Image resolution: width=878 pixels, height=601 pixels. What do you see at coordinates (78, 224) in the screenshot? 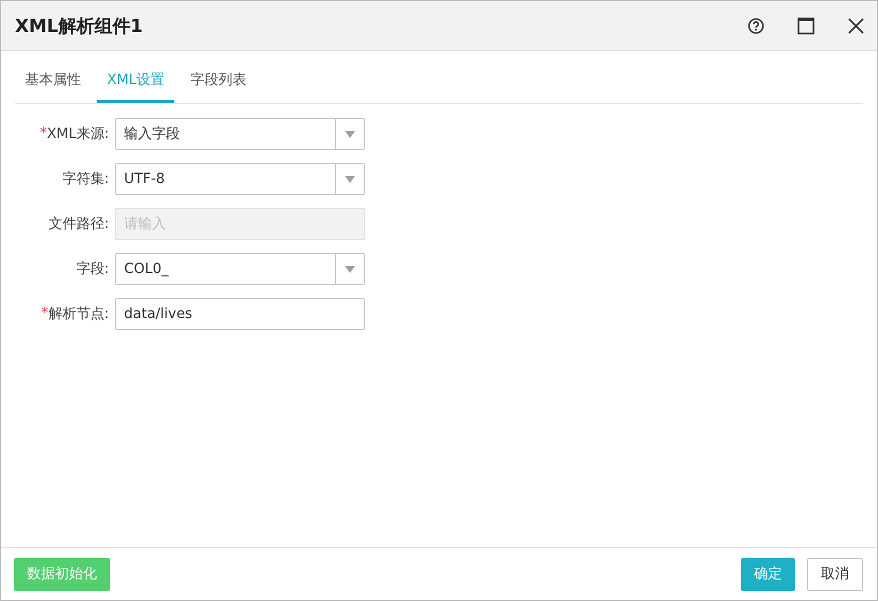
I see `field-label: 文件路径:` at bounding box center [78, 224].